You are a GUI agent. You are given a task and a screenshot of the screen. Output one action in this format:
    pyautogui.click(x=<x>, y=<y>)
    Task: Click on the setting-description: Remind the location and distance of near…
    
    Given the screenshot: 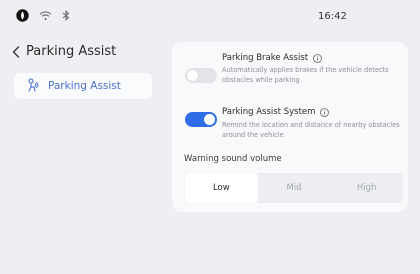 What is the action you would take?
    pyautogui.click(x=311, y=130)
    